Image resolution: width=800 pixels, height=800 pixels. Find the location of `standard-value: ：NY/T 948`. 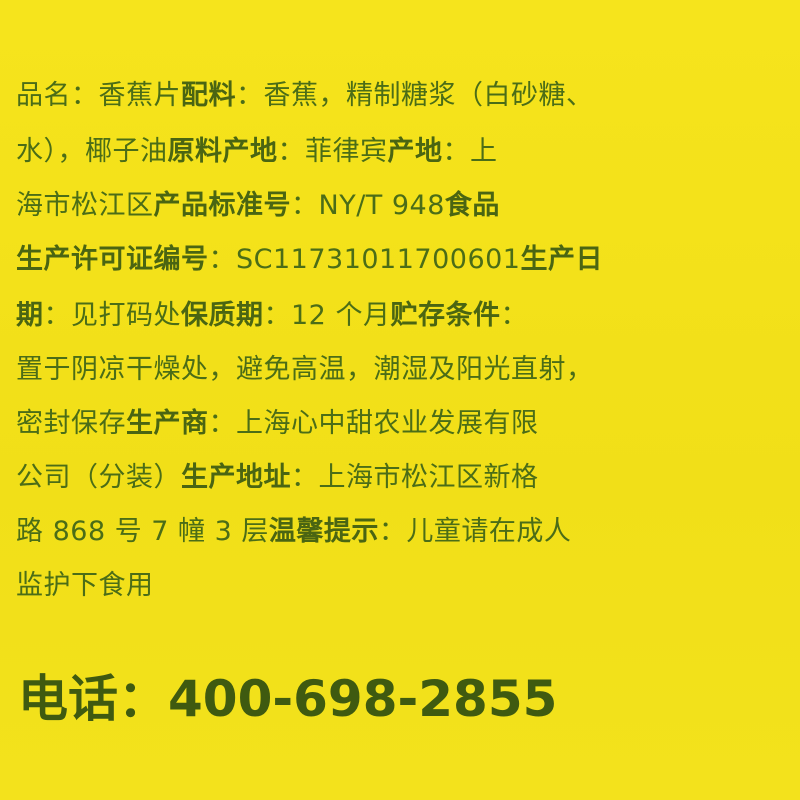

standard-value: ：NY/T 948 is located at coordinates (368, 205).